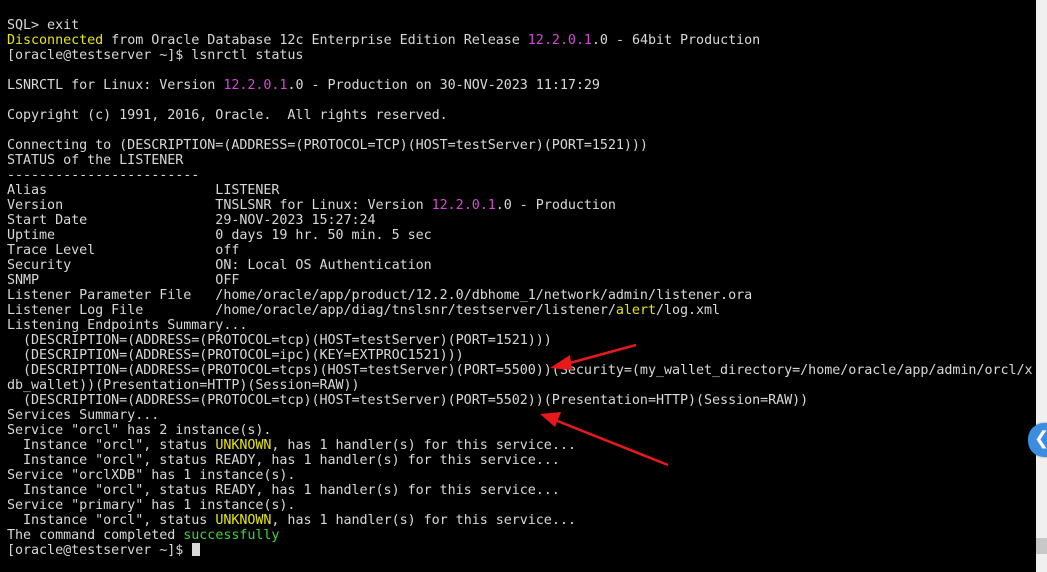 The width and height of the screenshot is (1047, 572). Describe the element at coordinates (443, 85) in the screenshot. I see `terminal-text: .0 - Production on 30-NOV-2023 11:17:29` at that location.